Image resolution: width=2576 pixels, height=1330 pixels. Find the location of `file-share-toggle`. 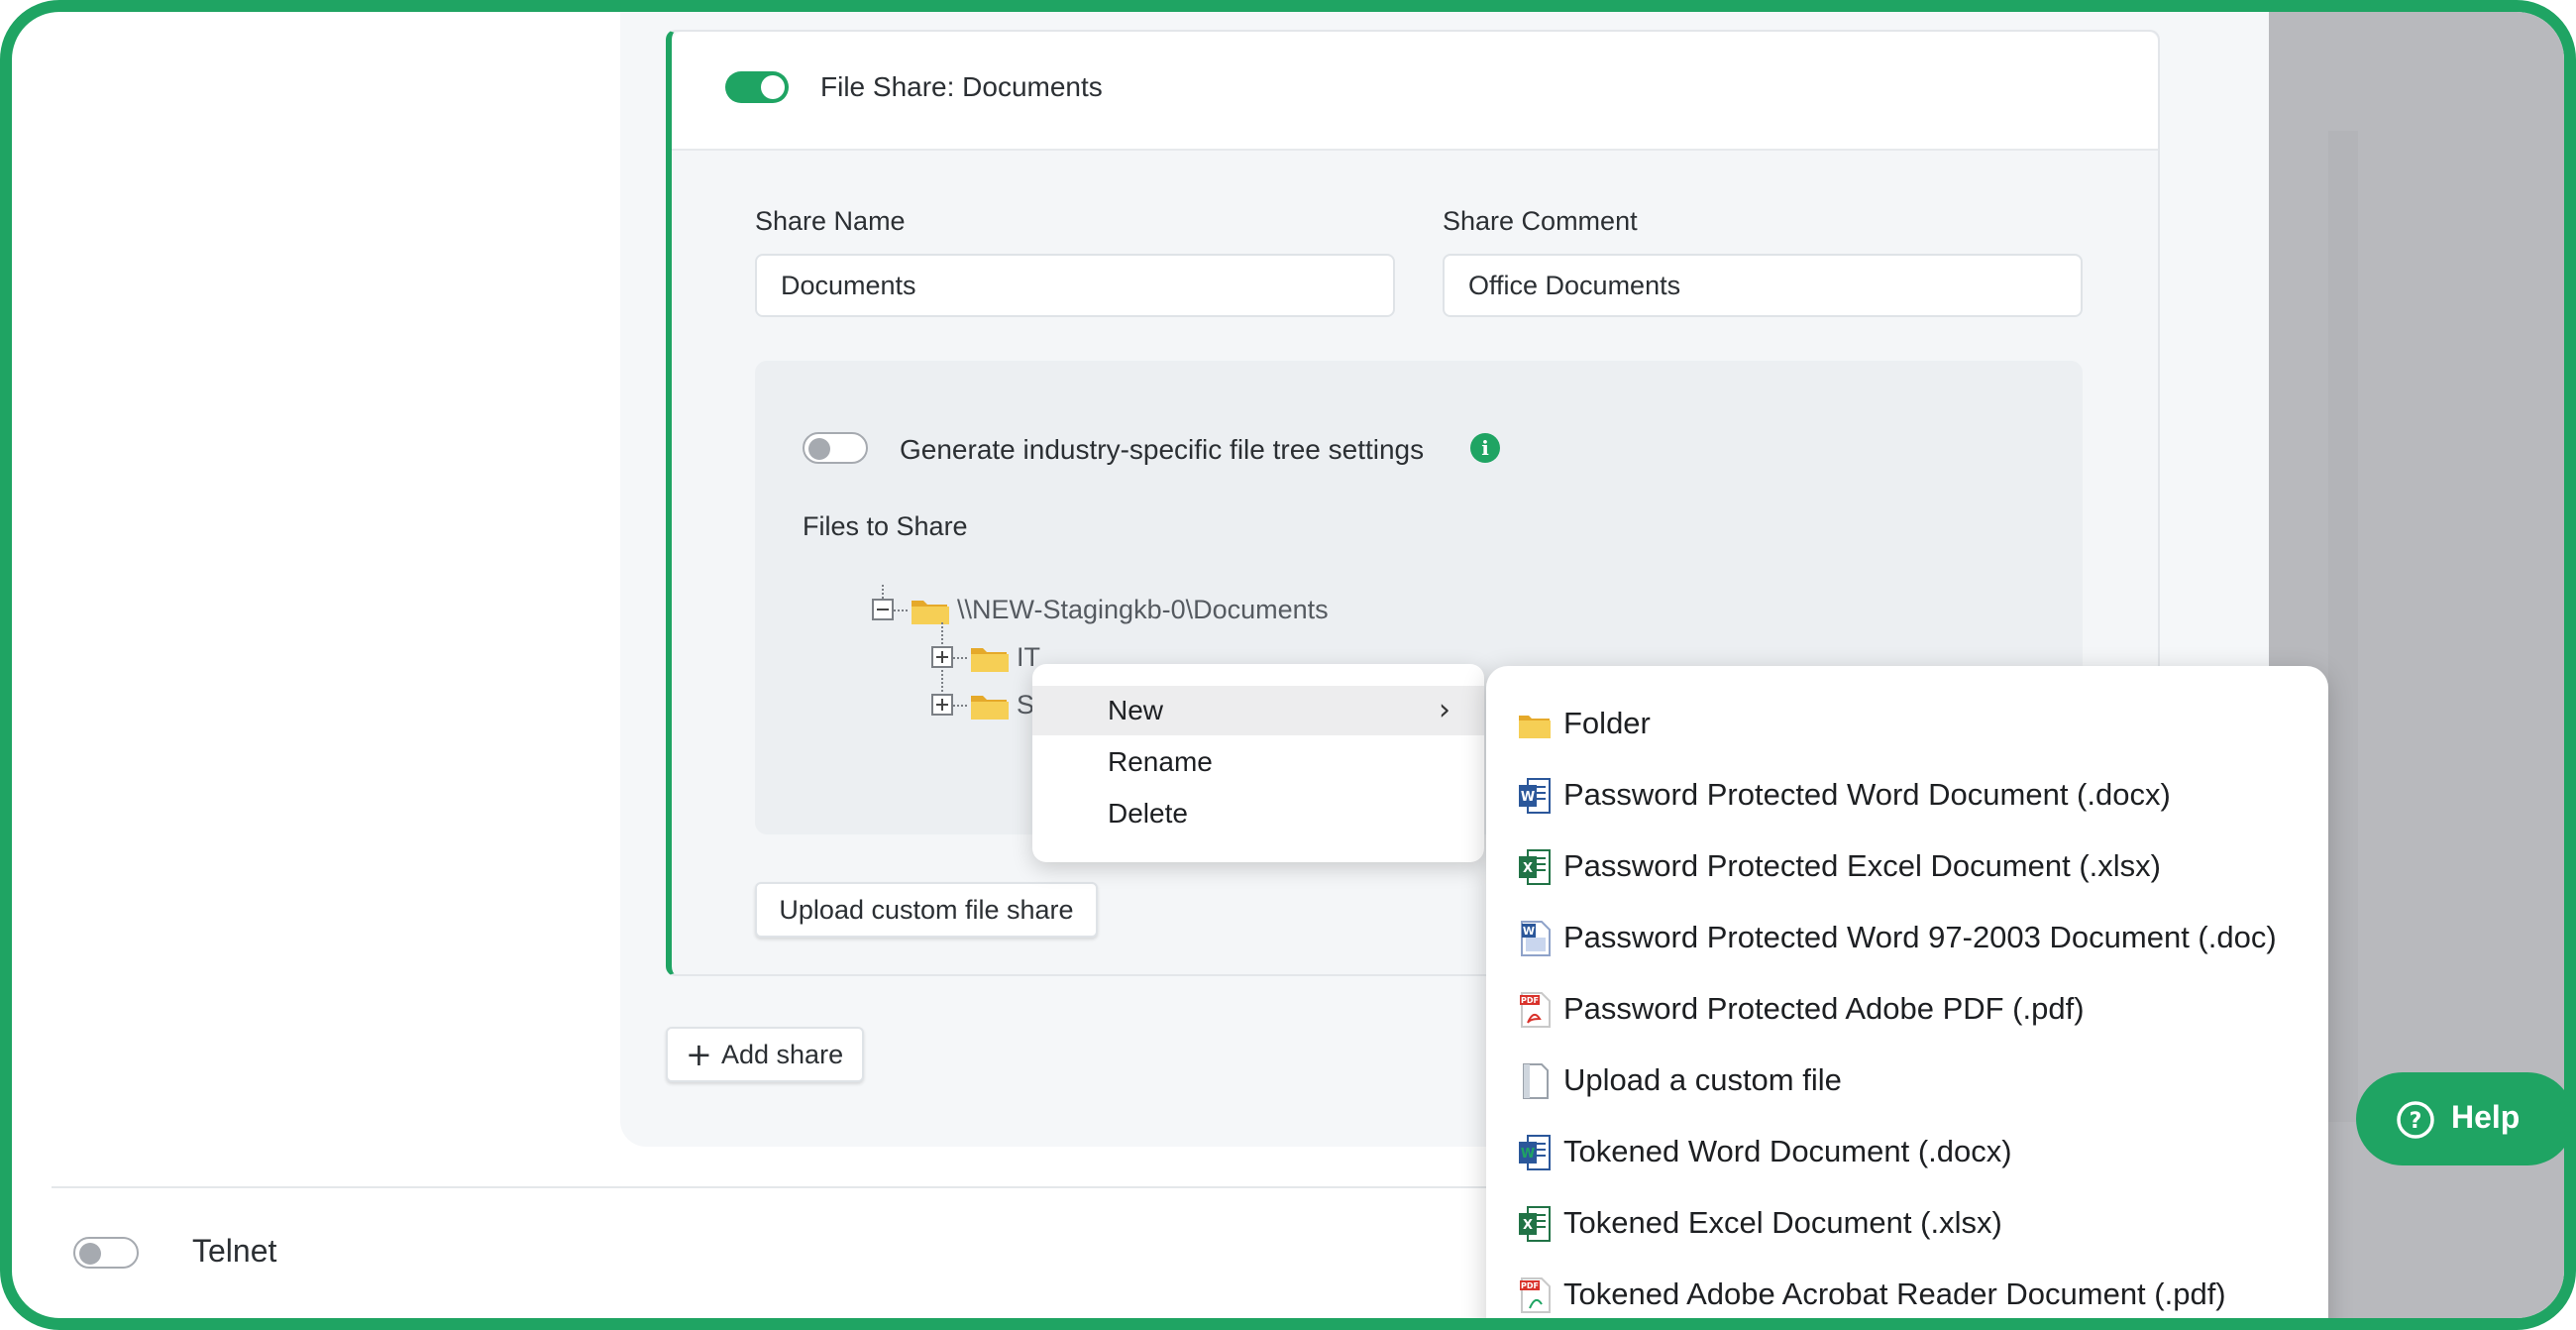

file-share-toggle is located at coordinates (757, 87).